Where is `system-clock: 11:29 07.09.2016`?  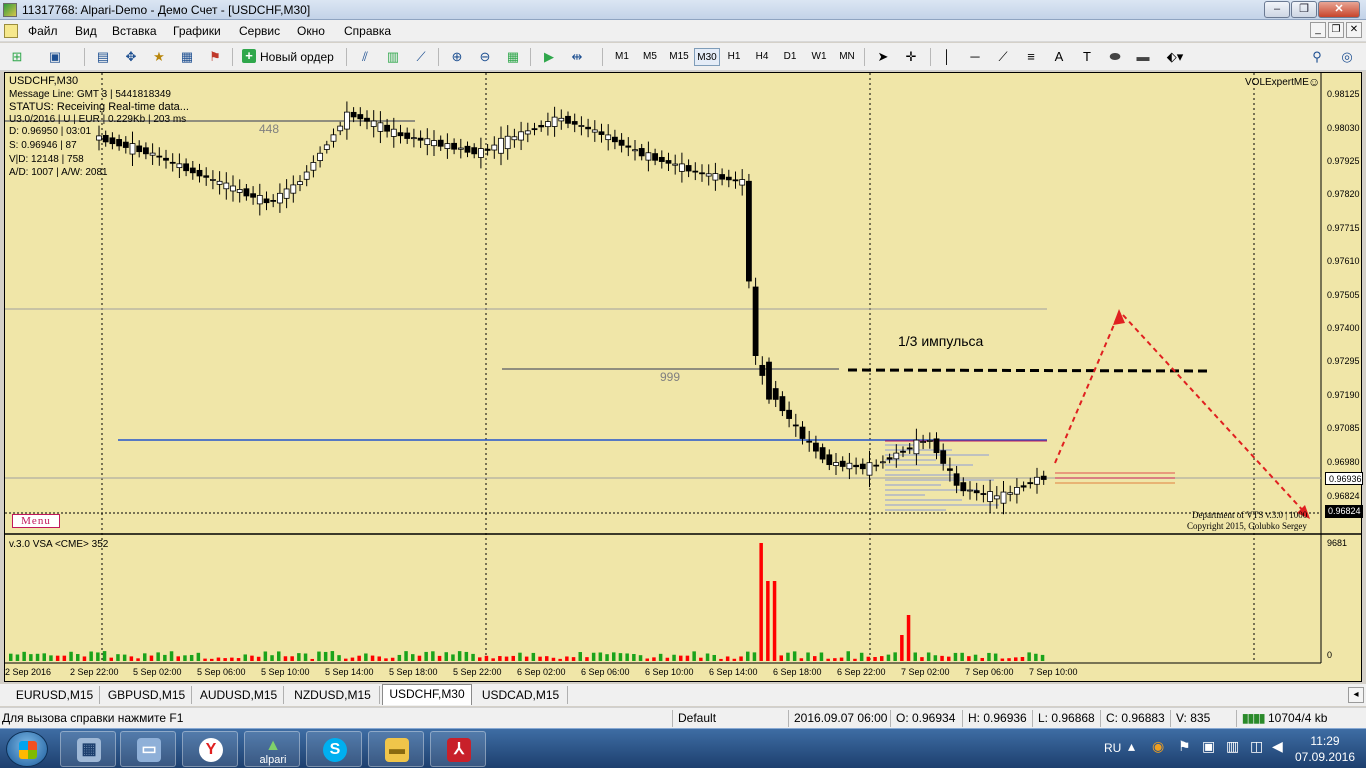 system-clock: 11:29 07.09.2016 is located at coordinates (1325, 749).